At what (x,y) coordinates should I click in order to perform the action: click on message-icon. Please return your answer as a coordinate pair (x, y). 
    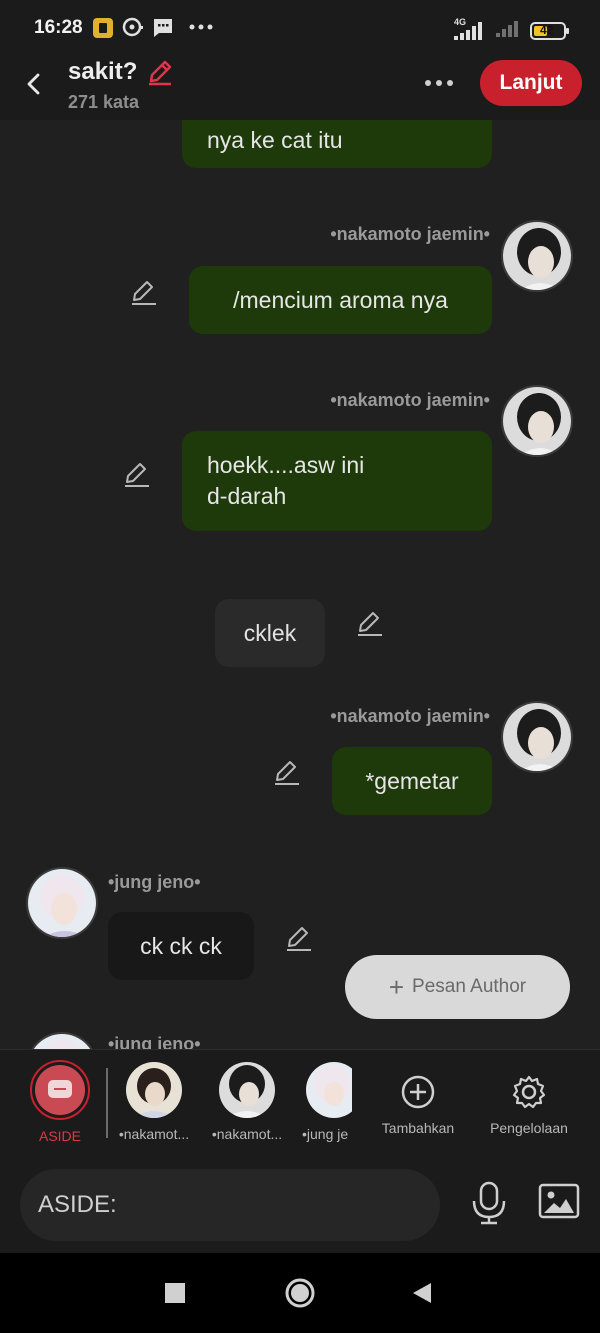
    Looking at the image, I should click on (163, 30).